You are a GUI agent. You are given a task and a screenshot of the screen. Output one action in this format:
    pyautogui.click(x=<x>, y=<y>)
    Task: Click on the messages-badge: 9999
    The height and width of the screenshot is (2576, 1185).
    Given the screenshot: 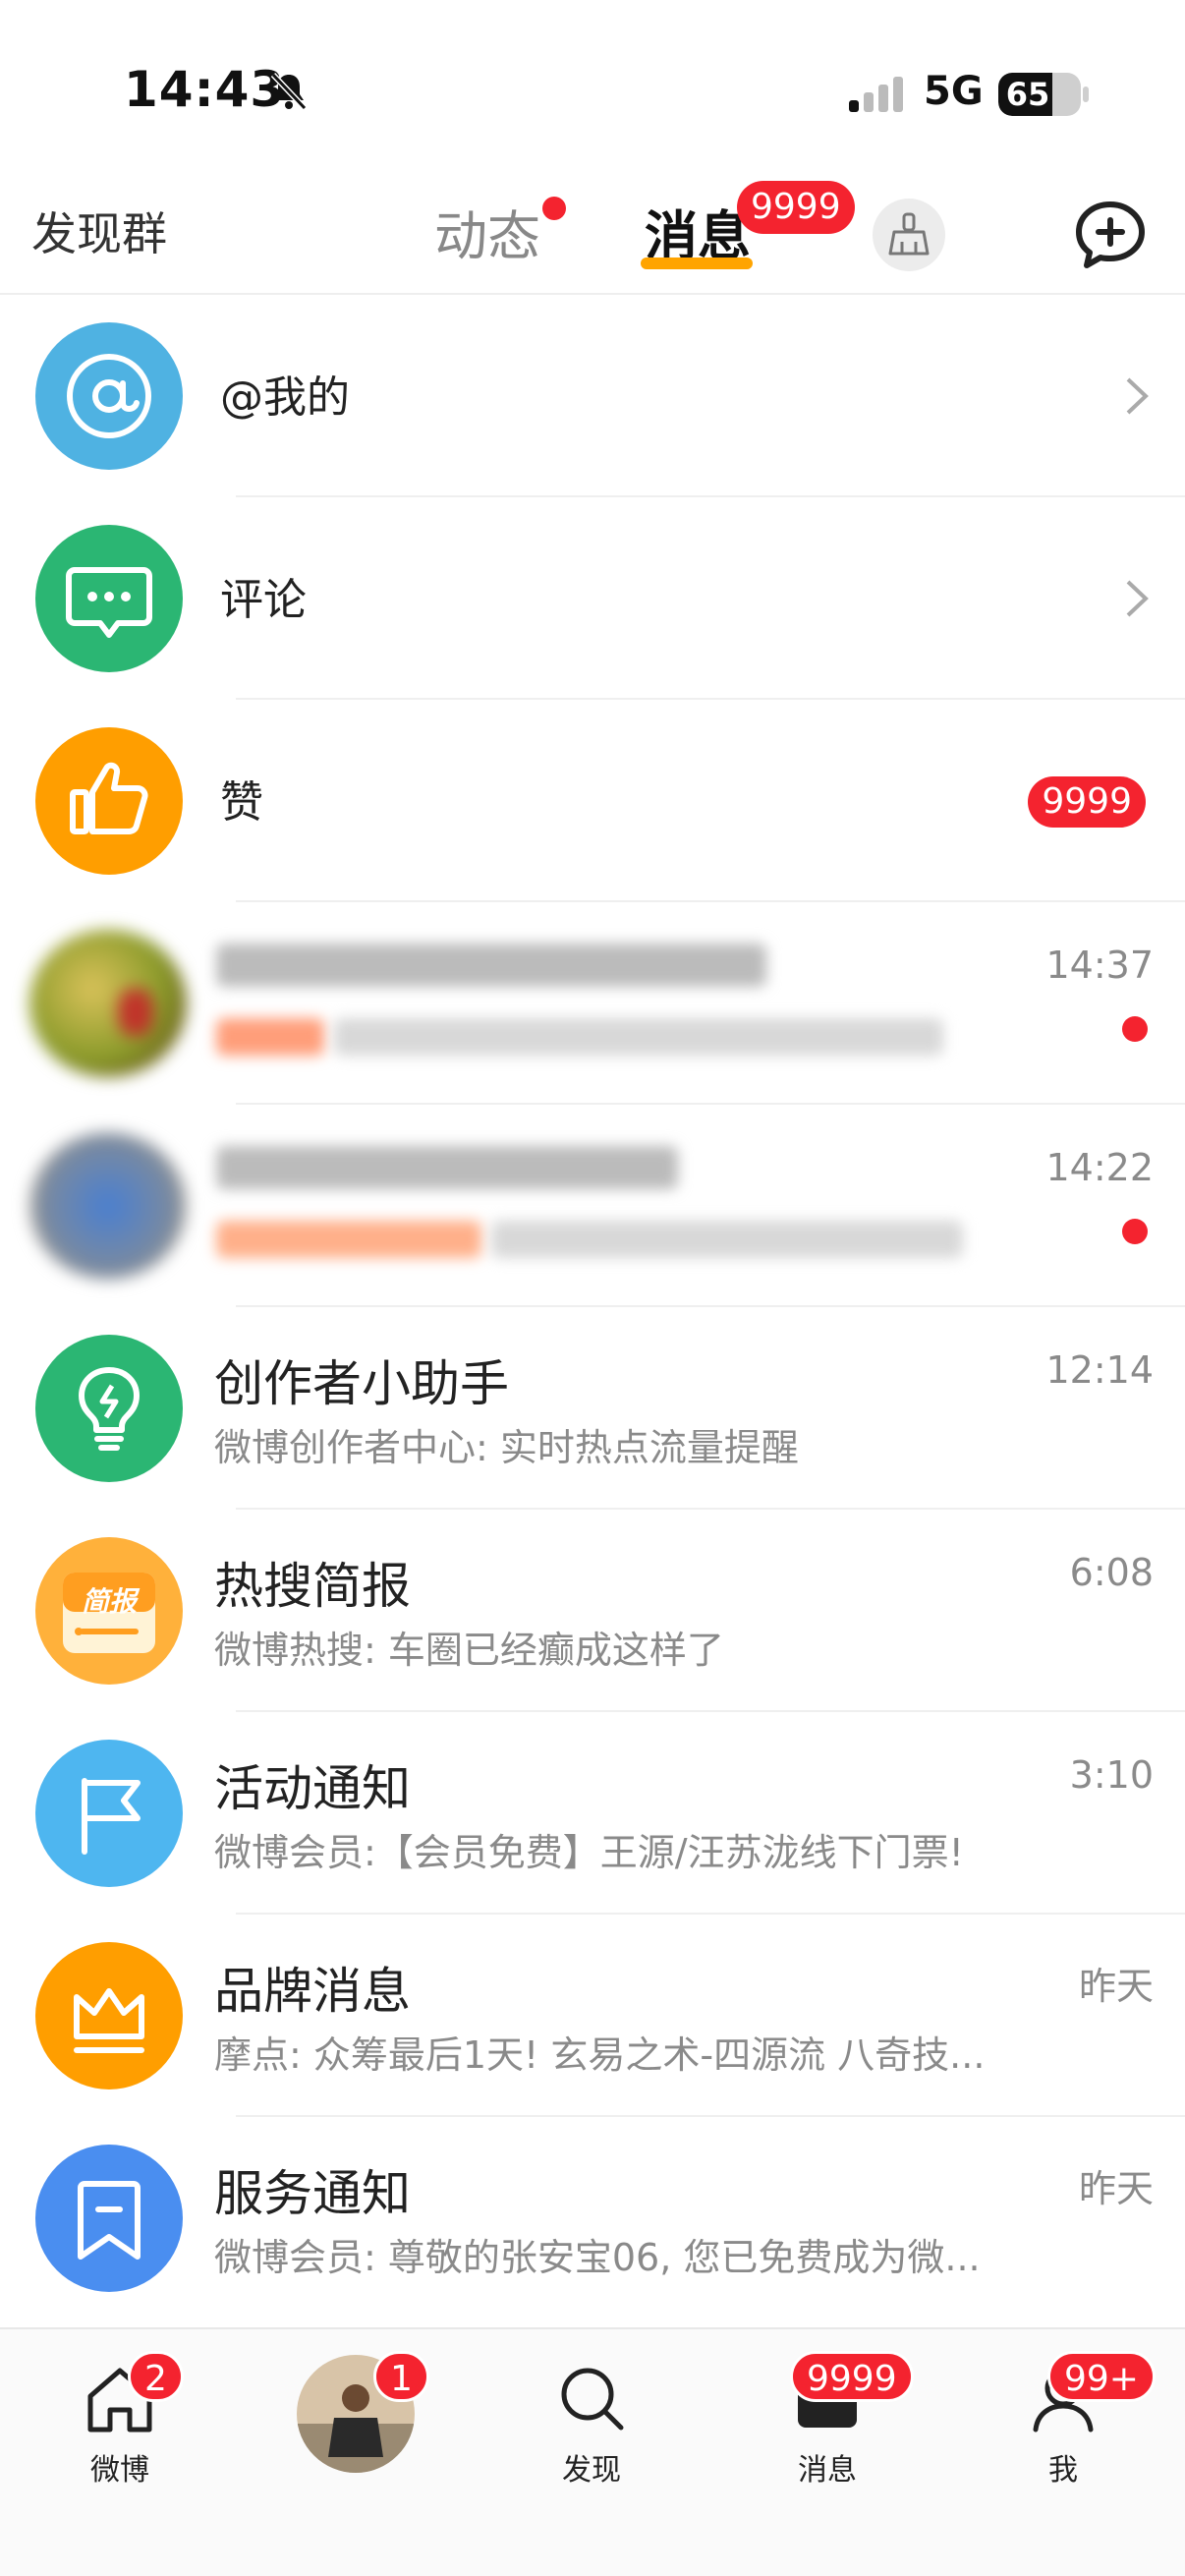 What is the action you would take?
    pyautogui.click(x=852, y=2376)
    